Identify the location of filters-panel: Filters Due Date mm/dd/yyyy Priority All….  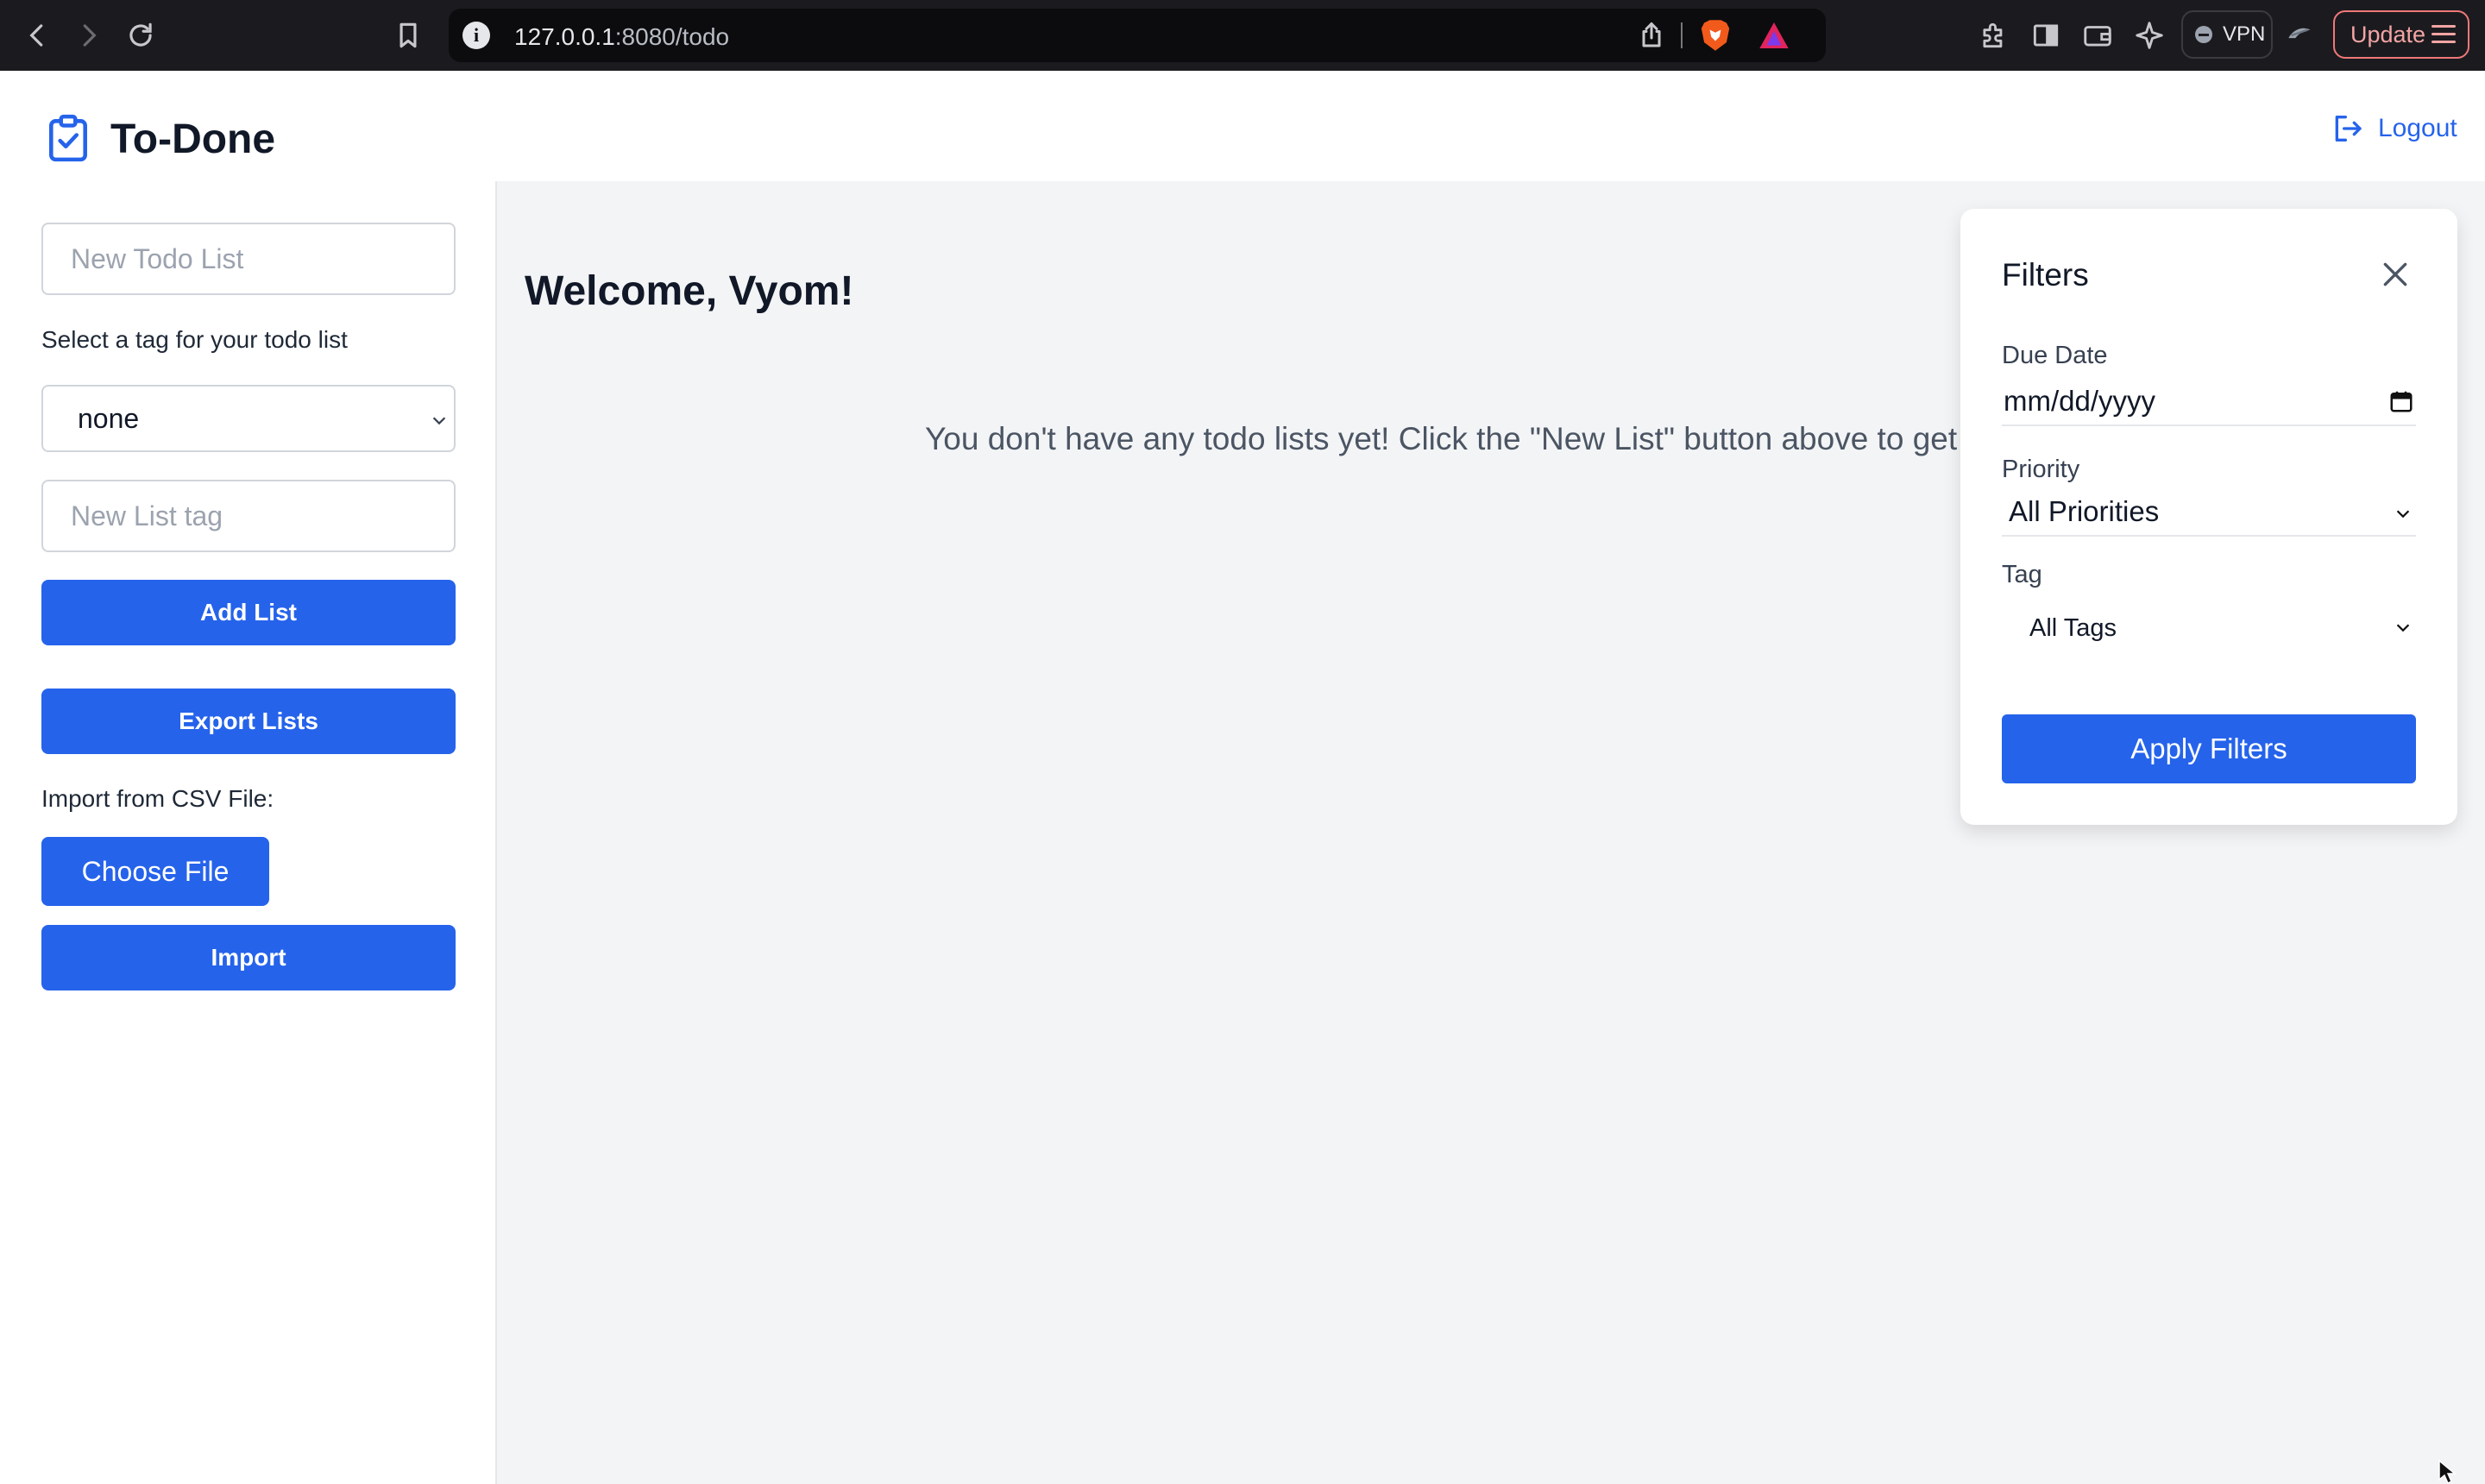
(2208, 517).